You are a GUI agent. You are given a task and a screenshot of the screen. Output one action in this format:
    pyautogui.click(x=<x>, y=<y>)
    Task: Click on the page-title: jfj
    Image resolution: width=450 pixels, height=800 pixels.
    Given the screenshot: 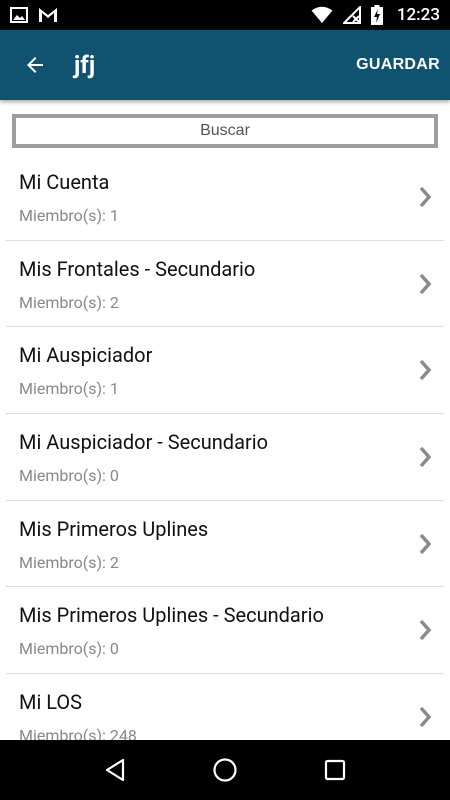 What is the action you would take?
    pyautogui.click(x=85, y=65)
    